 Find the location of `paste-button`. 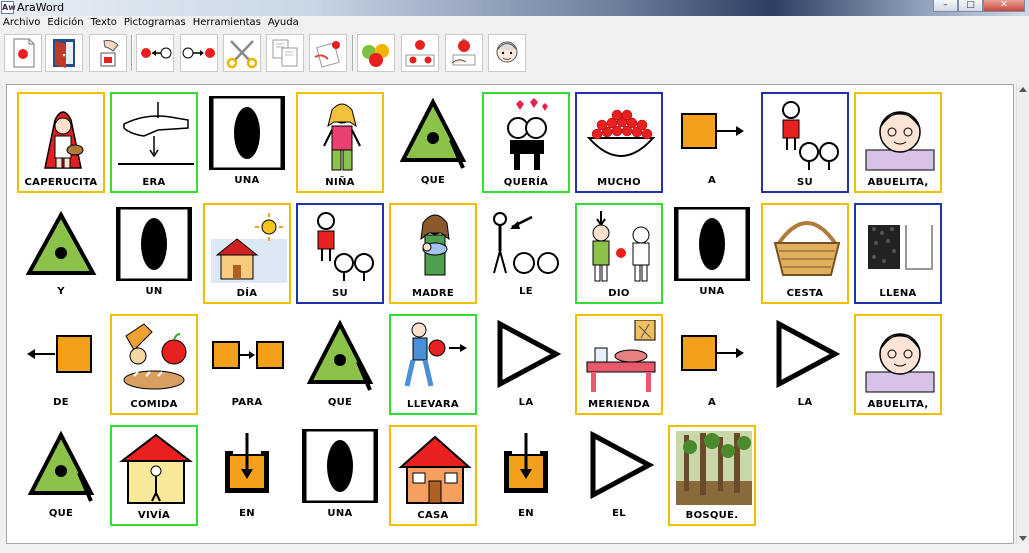

paste-button is located at coordinates (328, 53).